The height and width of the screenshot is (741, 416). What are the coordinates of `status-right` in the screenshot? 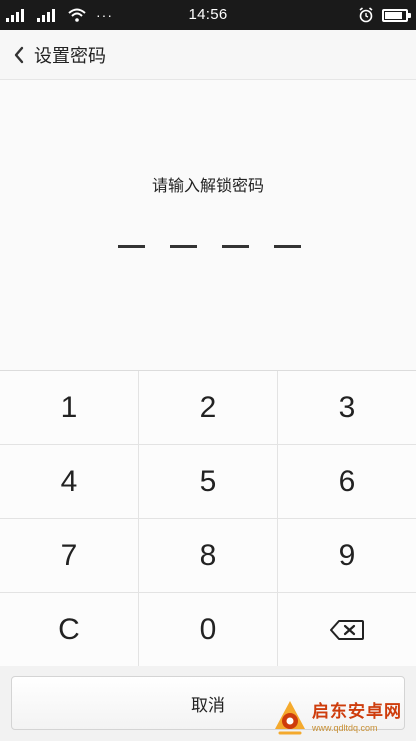 It's located at (384, 15).